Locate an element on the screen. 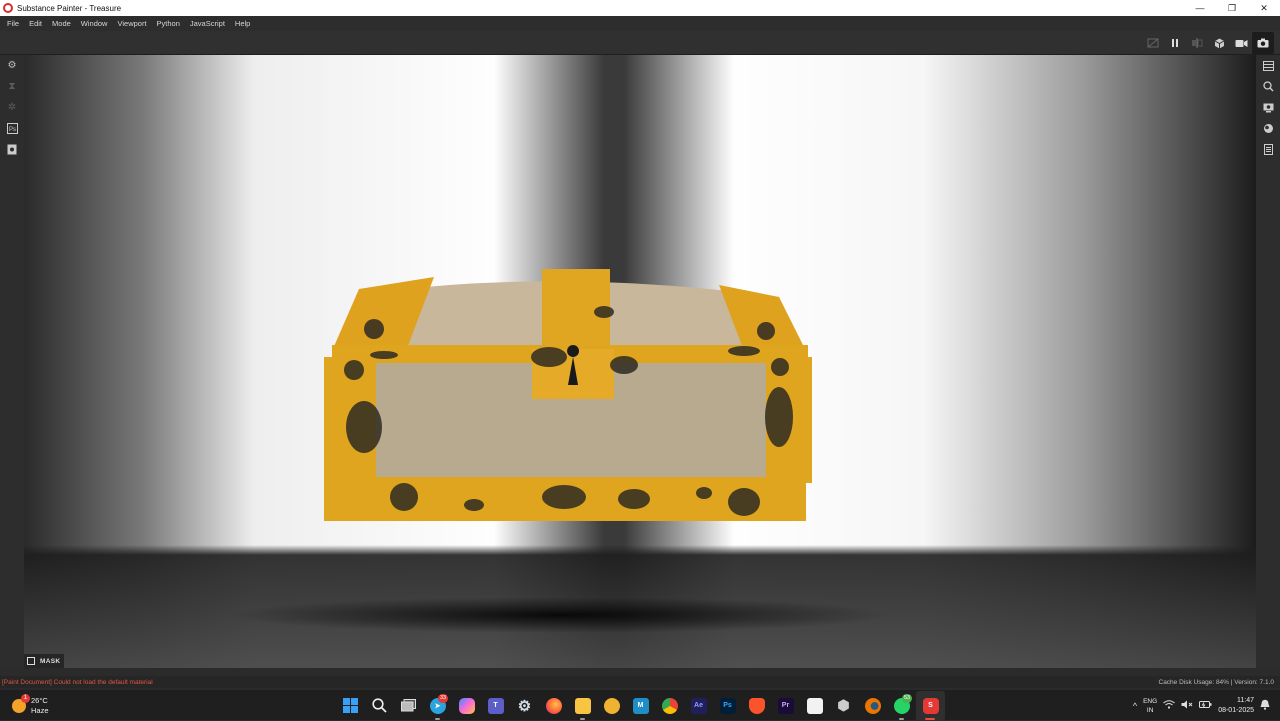  chrome-app is located at coordinates (669, 706).